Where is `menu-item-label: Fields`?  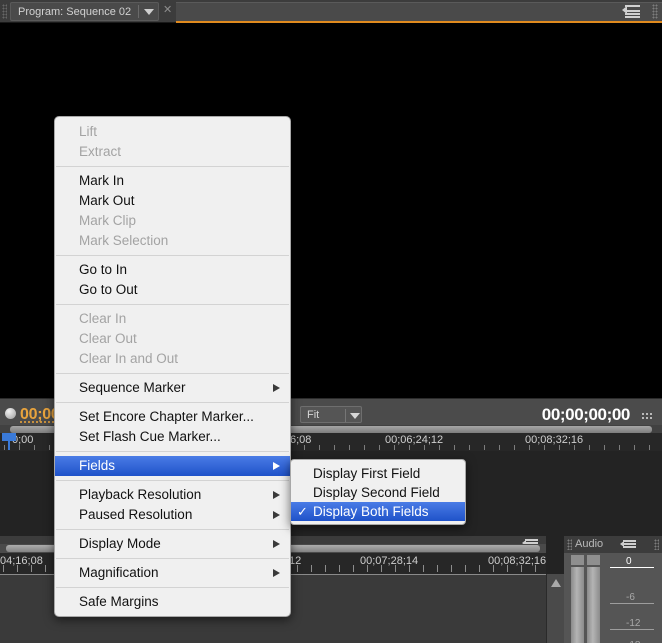
menu-item-label: Fields is located at coordinates (97, 465).